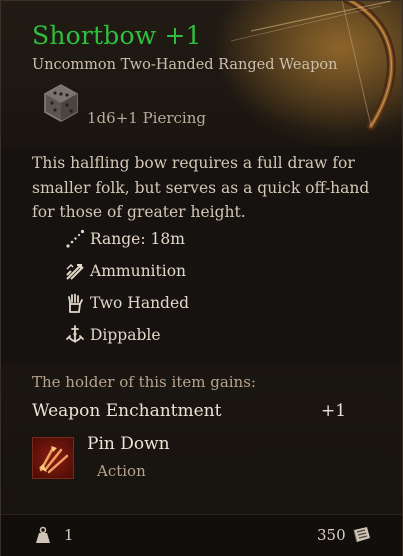 Image resolution: width=403 pixels, height=556 pixels. Describe the element at coordinates (144, 382) in the screenshot. I see `bonus-heading: The holder of this item gains:` at that location.